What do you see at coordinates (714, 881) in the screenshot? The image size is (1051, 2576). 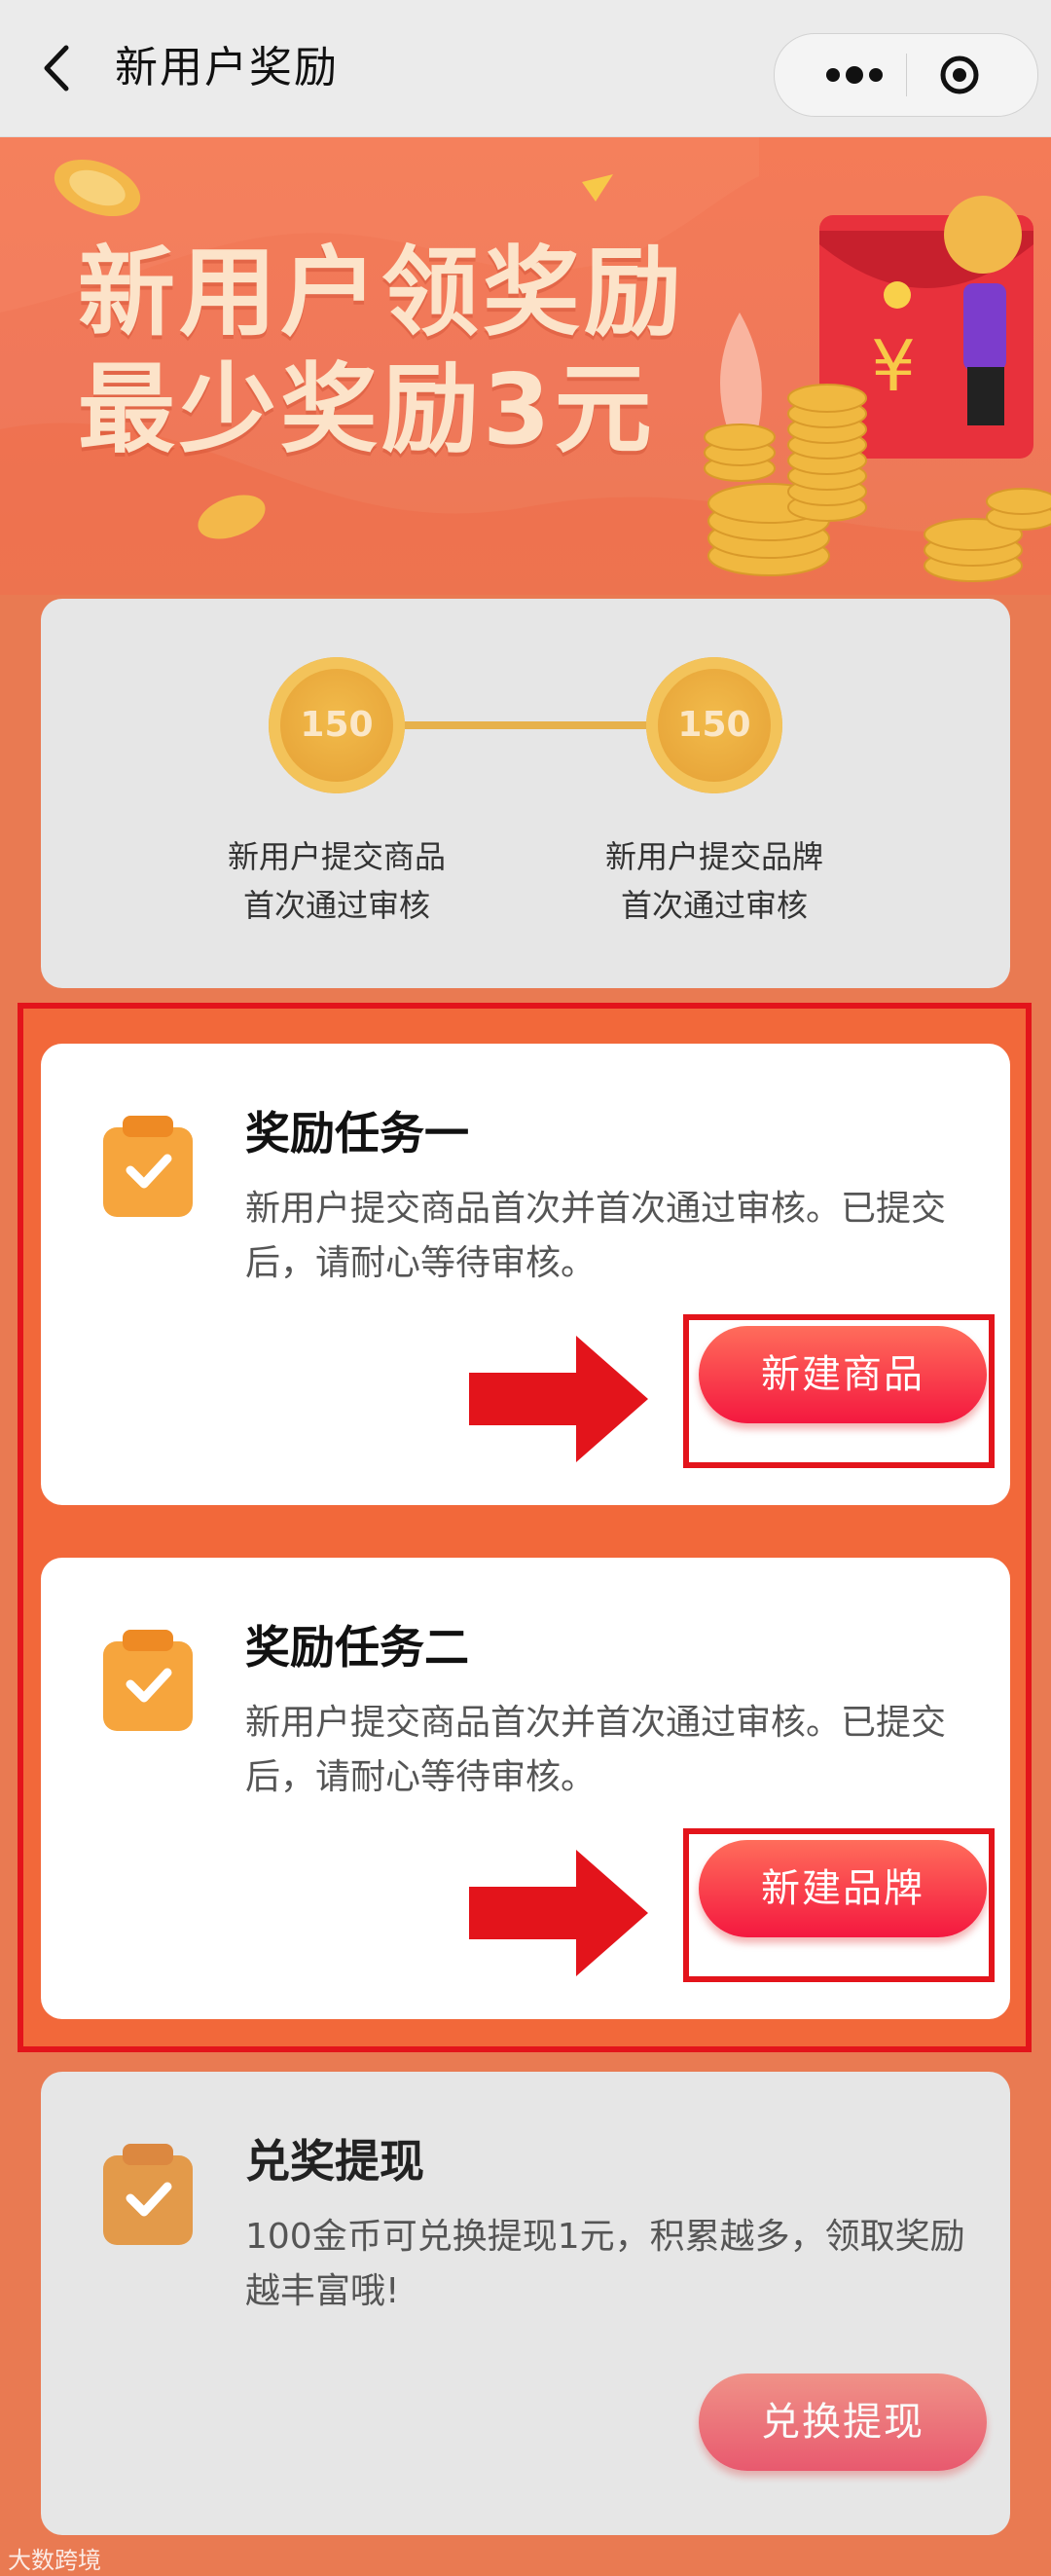 I see `step-label-2: 新用户提交品牌 首次通过审核` at bounding box center [714, 881].